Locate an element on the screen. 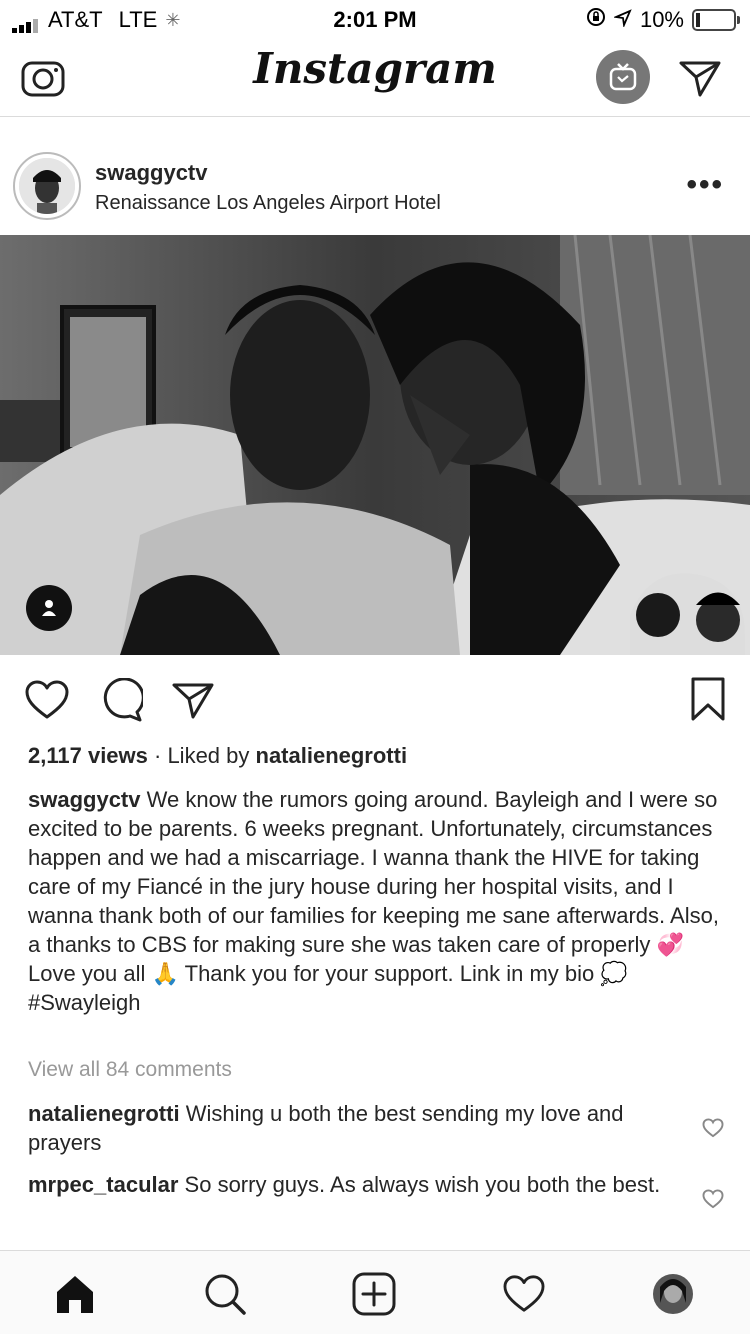 The image size is (750, 1334). battery-percent: 10% is located at coordinates (661, 19).